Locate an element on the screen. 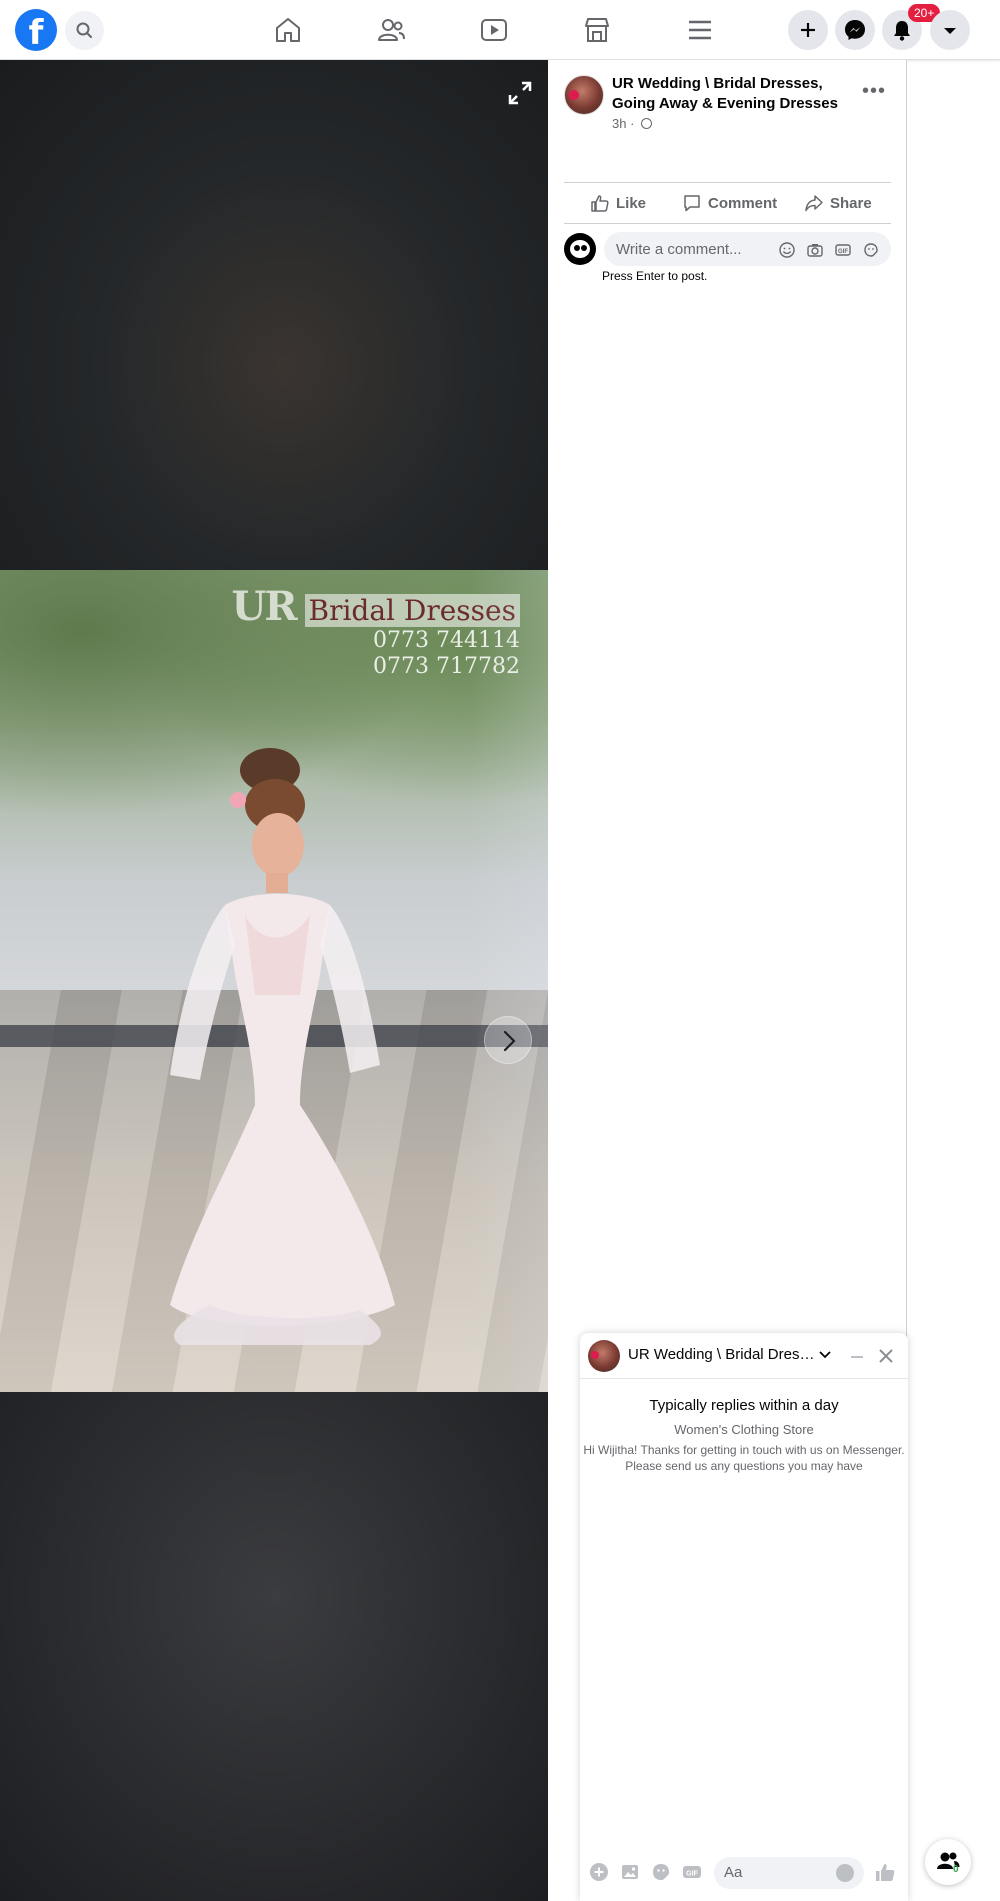 Image resolution: width=1000 pixels, height=1901 pixels. chat-page-category: Women's Clothing Store is located at coordinates (744, 1429).